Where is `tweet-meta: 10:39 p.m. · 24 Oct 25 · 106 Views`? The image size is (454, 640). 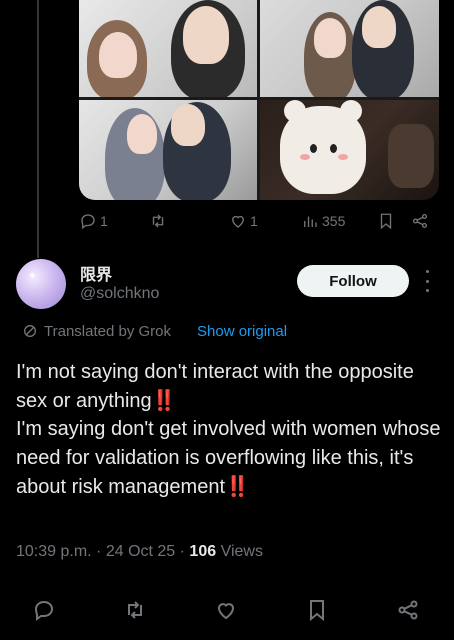
tweet-meta: 10:39 p.m. · 24 Oct 25 · 106 Views is located at coordinates (139, 551).